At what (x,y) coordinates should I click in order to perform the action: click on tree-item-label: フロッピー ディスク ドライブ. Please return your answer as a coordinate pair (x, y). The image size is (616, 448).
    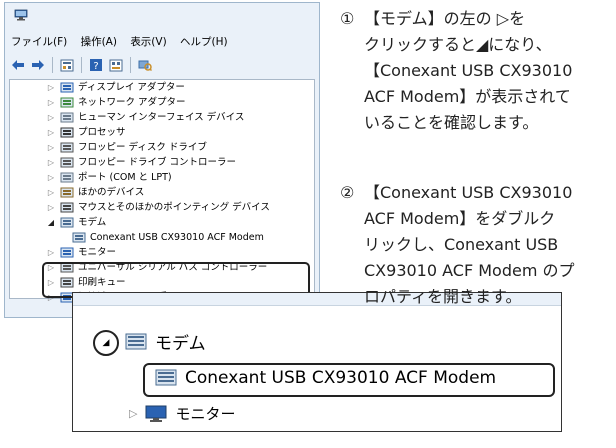
    Looking at the image, I should click on (142, 147).